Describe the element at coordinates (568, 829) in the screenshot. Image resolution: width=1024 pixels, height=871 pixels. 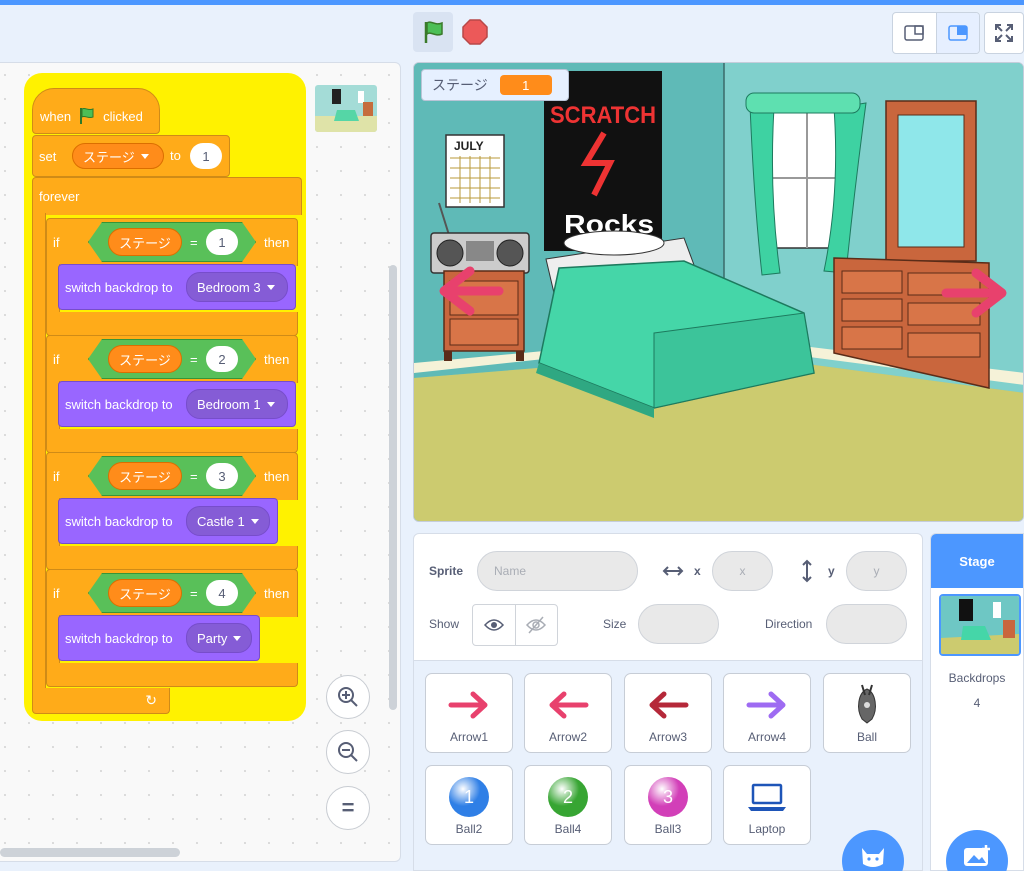
I see `sprite-name: Ball4` at that location.